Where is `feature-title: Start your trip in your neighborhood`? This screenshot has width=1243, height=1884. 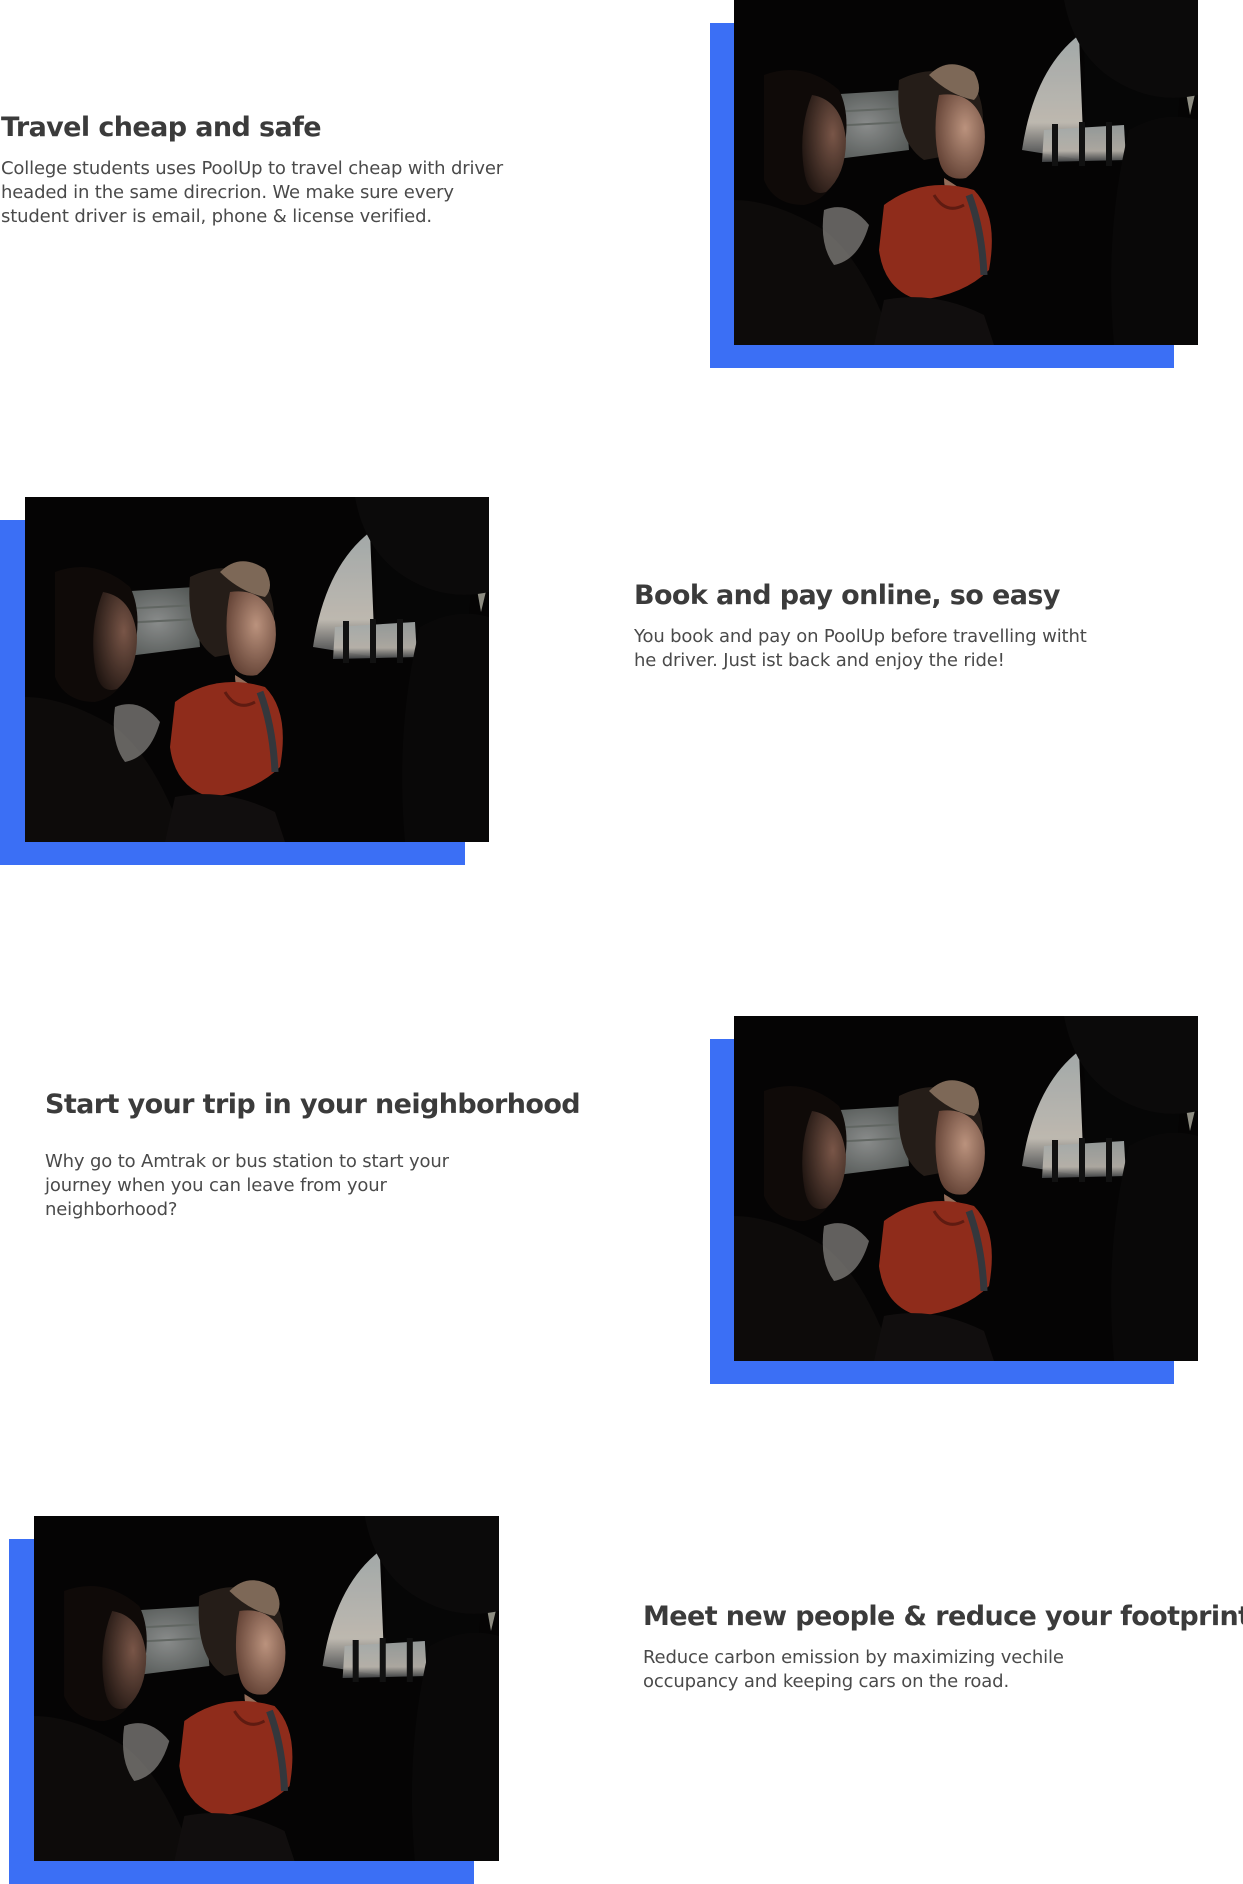
feature-title: Start your trip in your neighborhood is located at coordinates (313, 1104).